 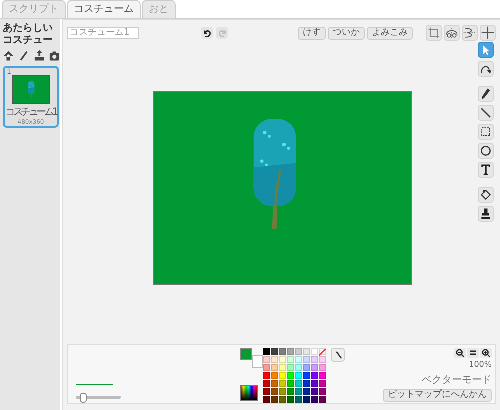 I want to click on eyedropper-icon, so click(x=338, y=355).